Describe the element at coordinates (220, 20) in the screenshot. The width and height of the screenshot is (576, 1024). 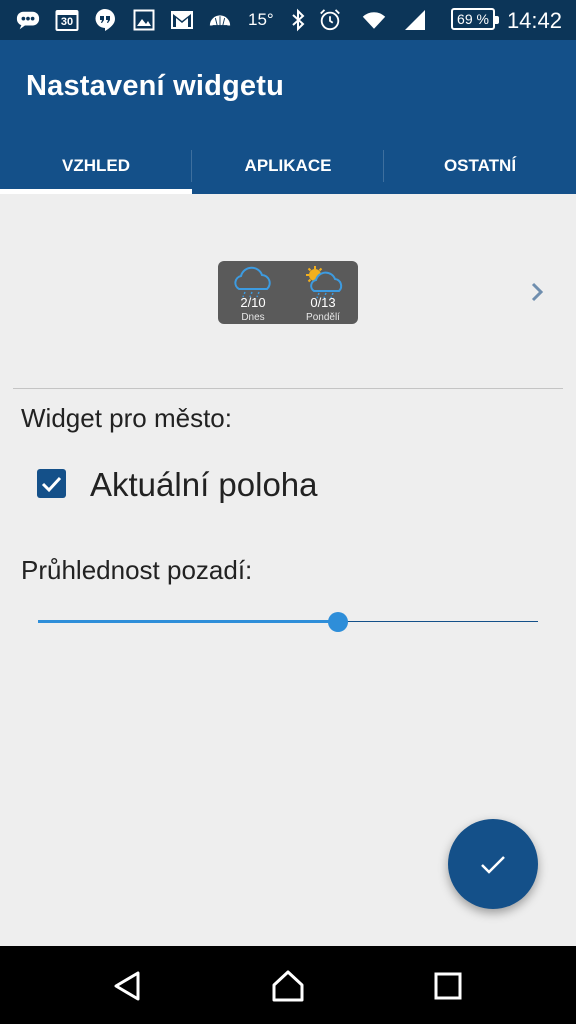
I see `weather-icon` at that location.